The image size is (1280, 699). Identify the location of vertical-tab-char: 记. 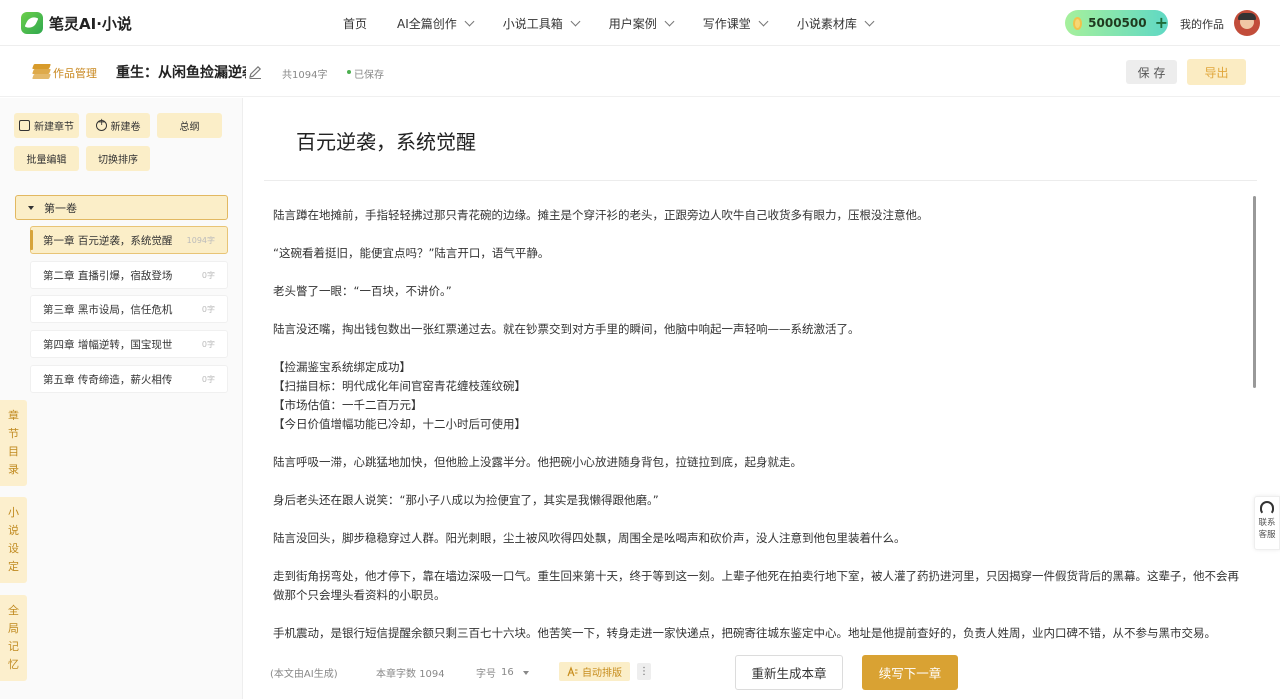
(13, 646).